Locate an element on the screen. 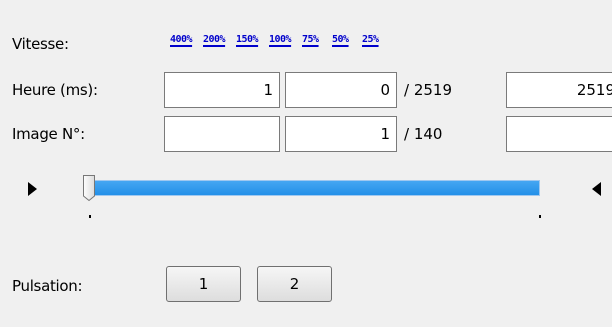 The height and width of the screenshot is (327, 612). pulsation-label: Pulsation: is located at coordinates (47, 286).